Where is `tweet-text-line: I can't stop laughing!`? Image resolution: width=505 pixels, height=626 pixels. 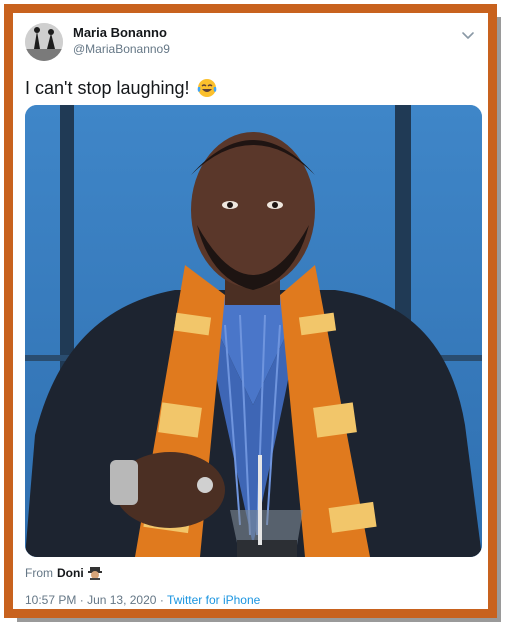 tweet-text-line: I can't stop laughing! is located at coordinates (121, 88).